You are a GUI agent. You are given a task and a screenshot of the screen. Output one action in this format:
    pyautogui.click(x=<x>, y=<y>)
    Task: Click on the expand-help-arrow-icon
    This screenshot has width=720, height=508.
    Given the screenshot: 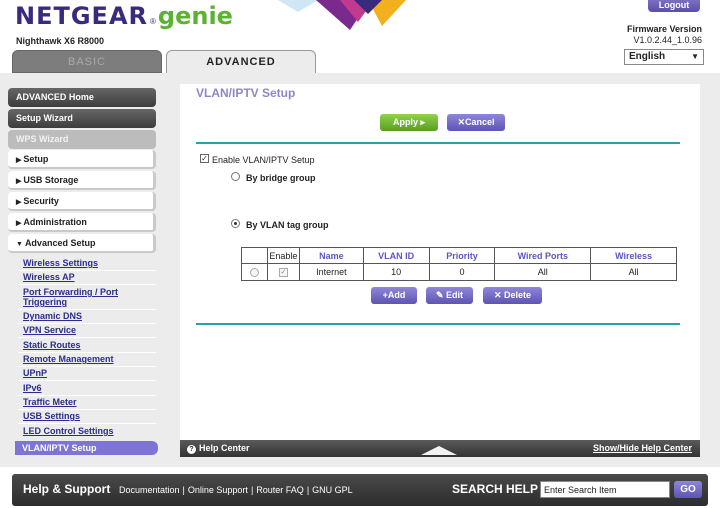 What is the action you would take?
    pyautogui.click(x=439, y=450)
    